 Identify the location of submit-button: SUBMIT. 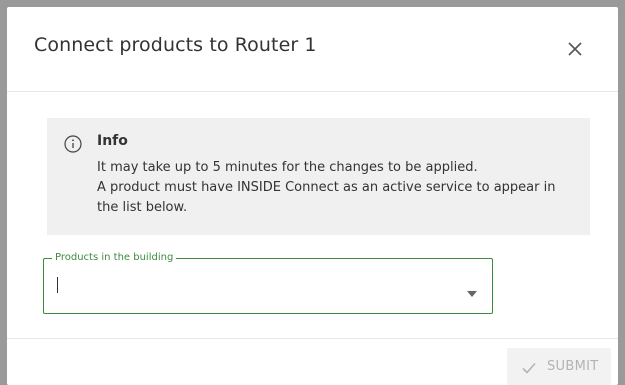
(559, 366).